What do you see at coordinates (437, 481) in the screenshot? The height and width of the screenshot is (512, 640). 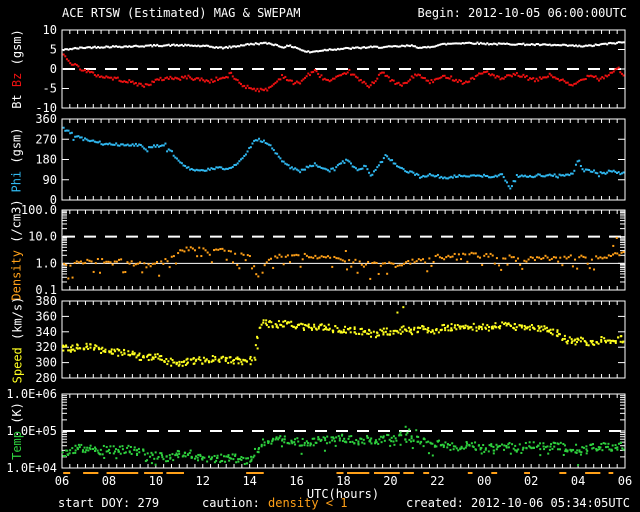 I see `svg-text: 22` at bounding box center [437, 481].